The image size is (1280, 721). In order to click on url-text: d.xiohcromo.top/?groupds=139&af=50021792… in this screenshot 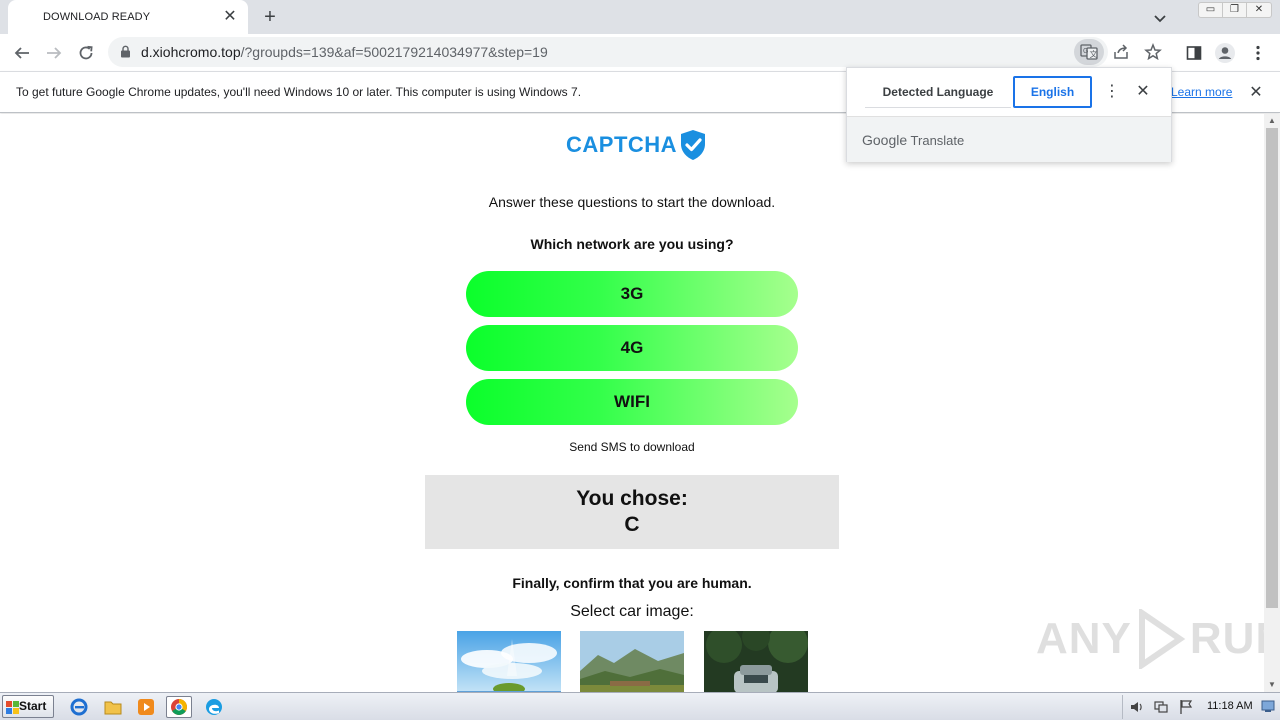, I will do `click(344, 52)`.